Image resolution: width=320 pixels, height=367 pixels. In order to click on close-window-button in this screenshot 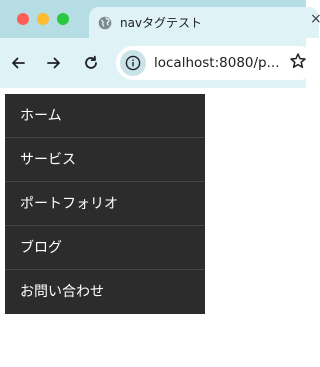, I will do `click(23, 19)`.